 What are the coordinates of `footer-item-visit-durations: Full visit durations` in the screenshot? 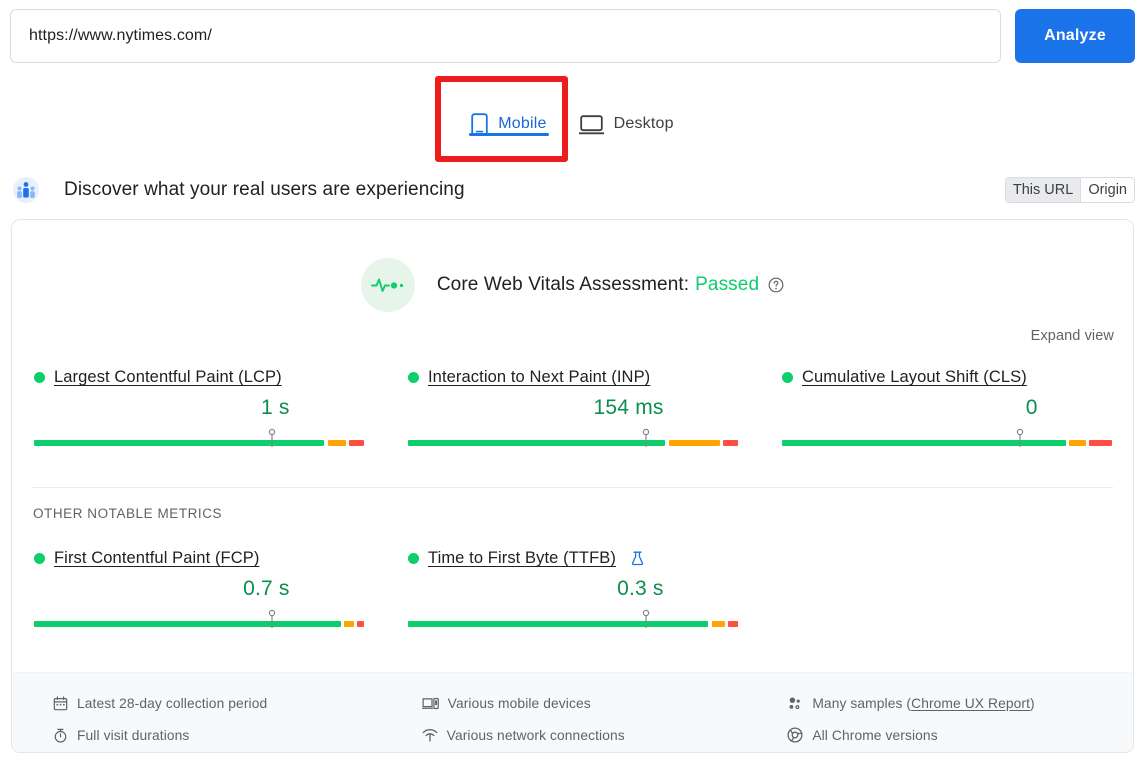 It's located at (219, 735).